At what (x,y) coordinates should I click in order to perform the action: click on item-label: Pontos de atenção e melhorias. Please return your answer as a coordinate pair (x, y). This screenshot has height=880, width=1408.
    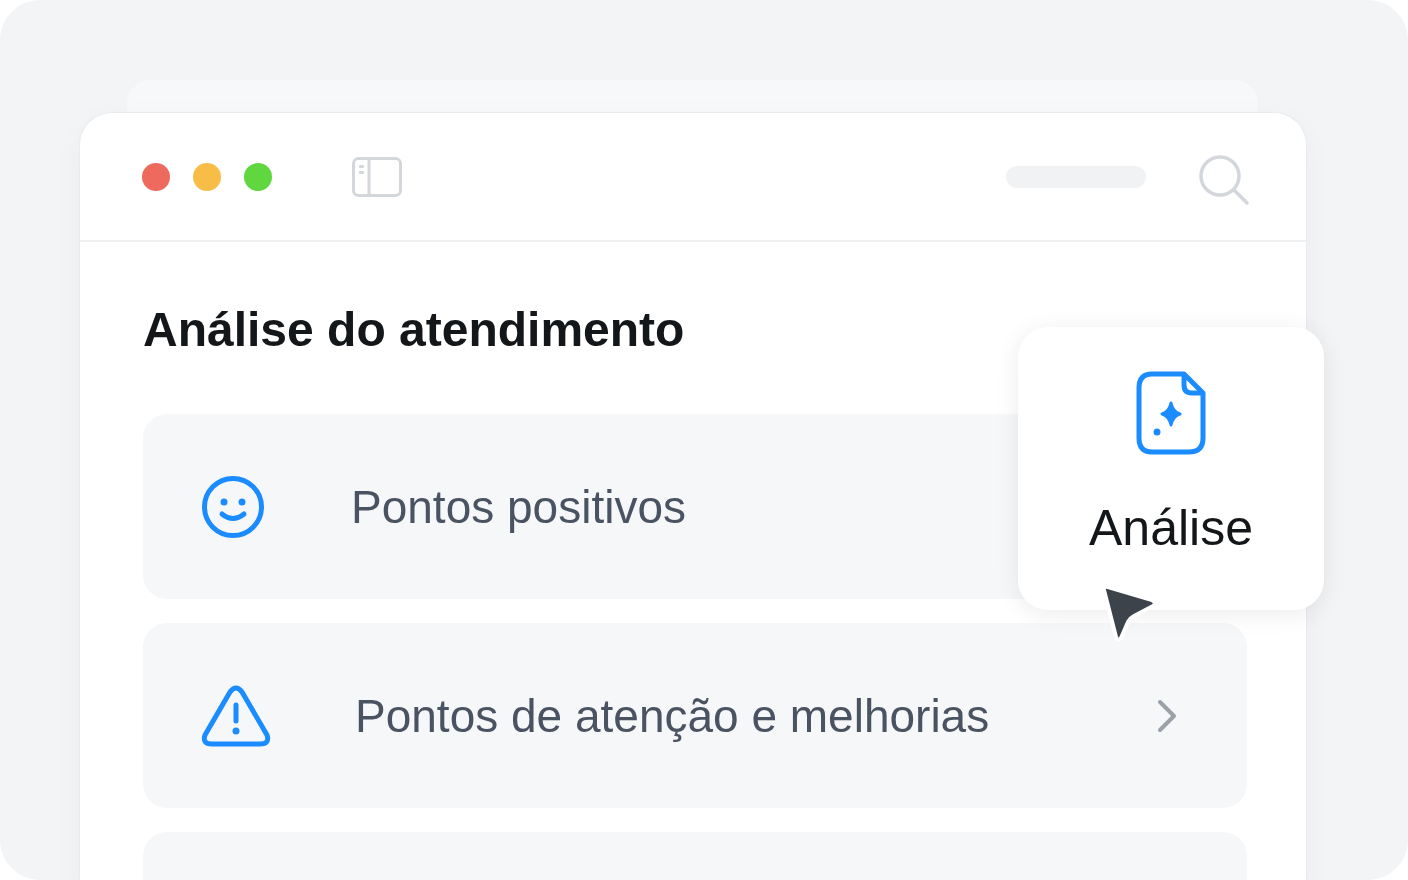
    Looking at the image, I should click on (672, 715).